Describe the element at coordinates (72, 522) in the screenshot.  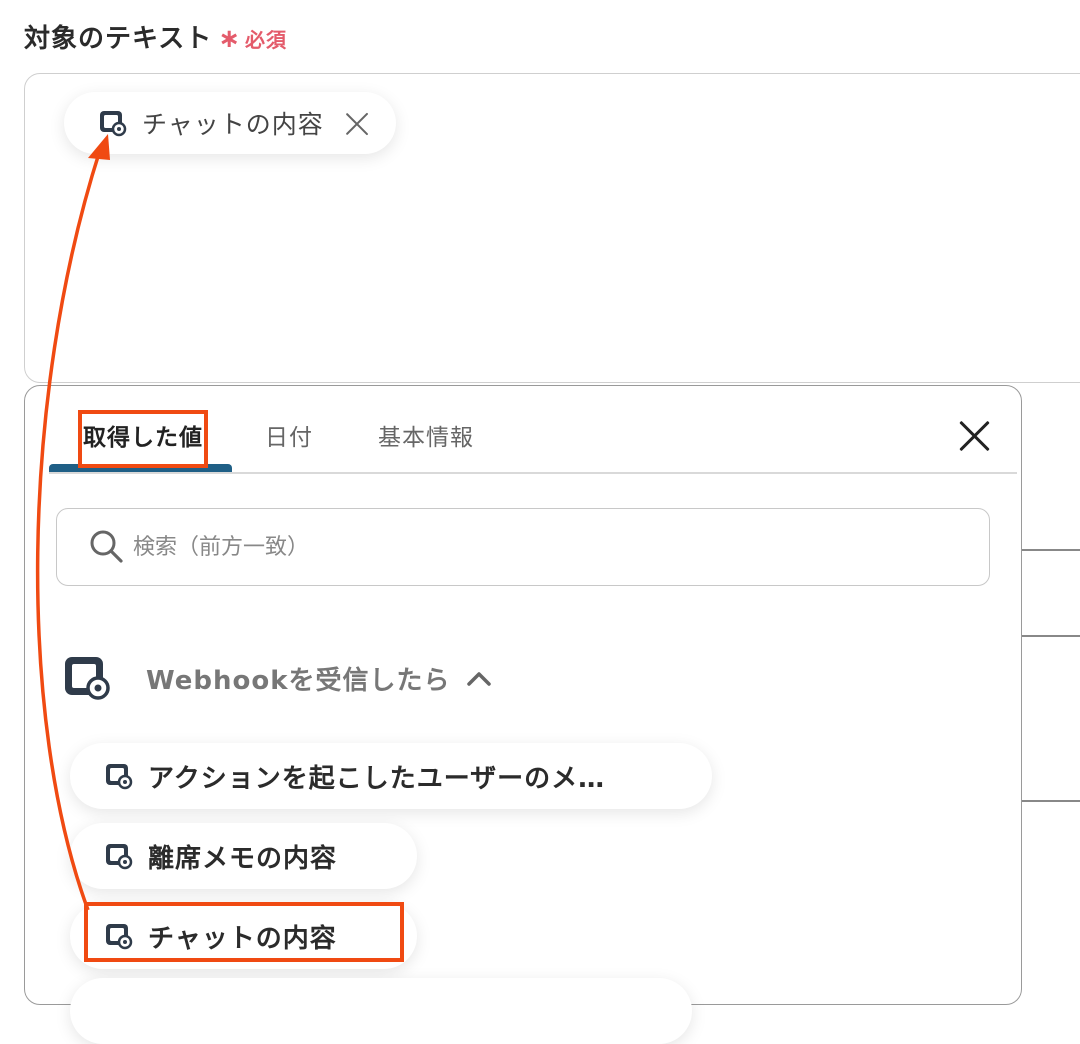
I see `annotation-arrow` at that location.